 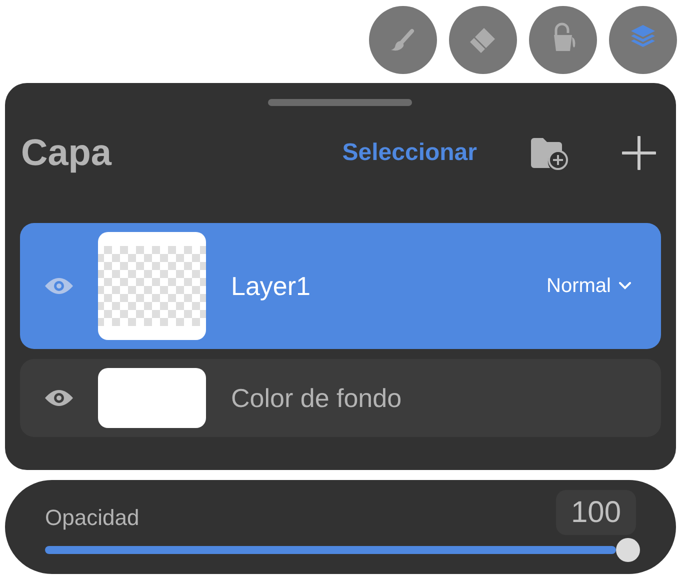 What do you see at coordinates (66, 153) in the screenshot?
I see `panel-title: Capa` at bounding box center [66, 153].